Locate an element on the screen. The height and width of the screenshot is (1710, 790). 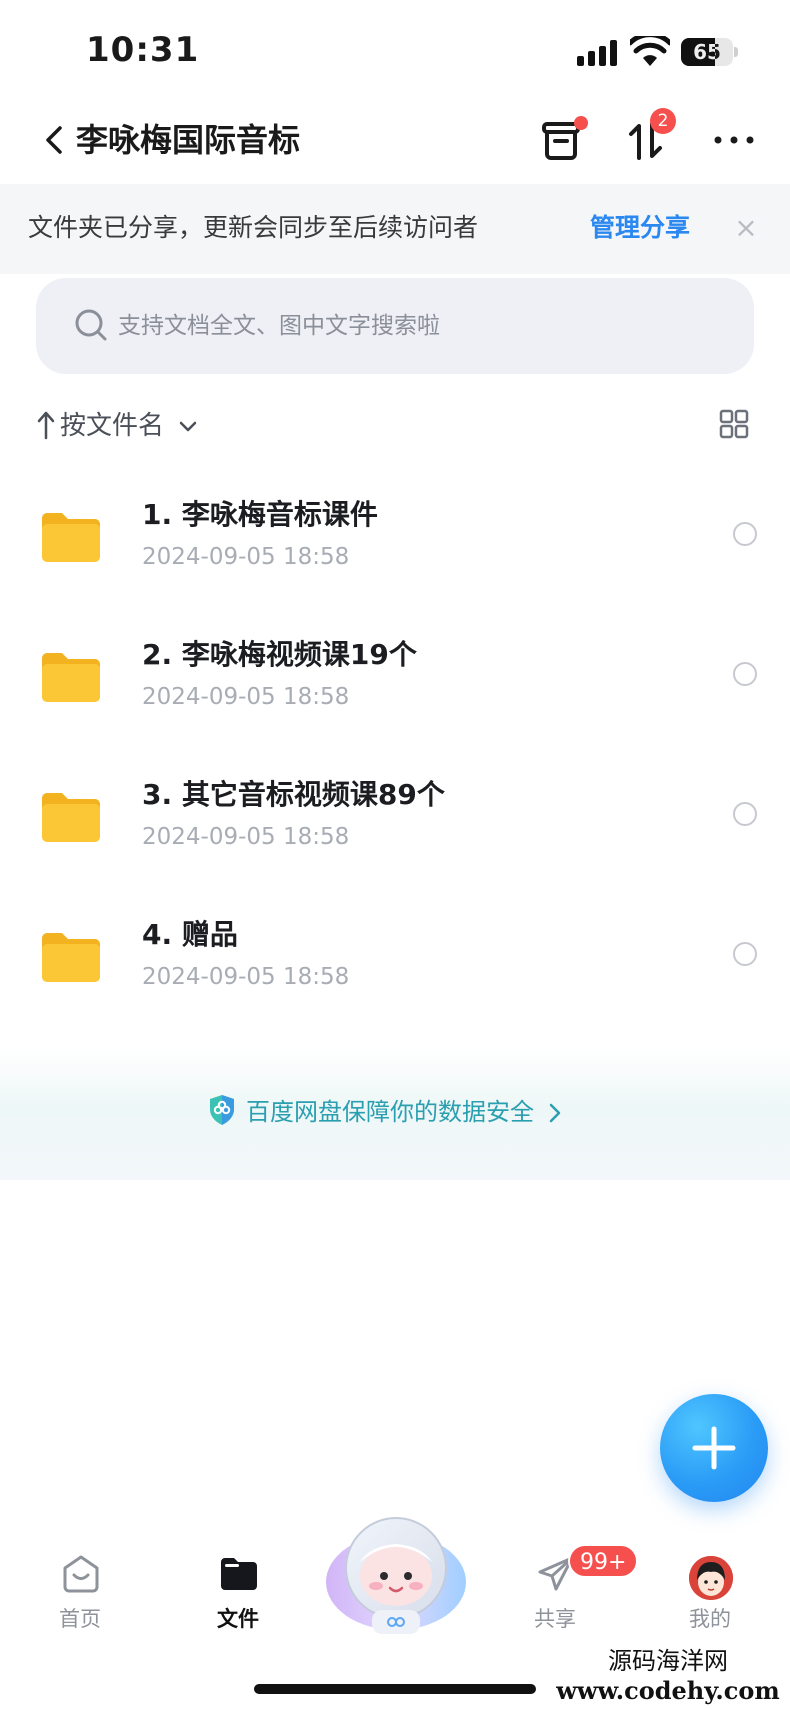
file-name: 2. 李咏梅视频课19个 is located at coordinates (279, 654).